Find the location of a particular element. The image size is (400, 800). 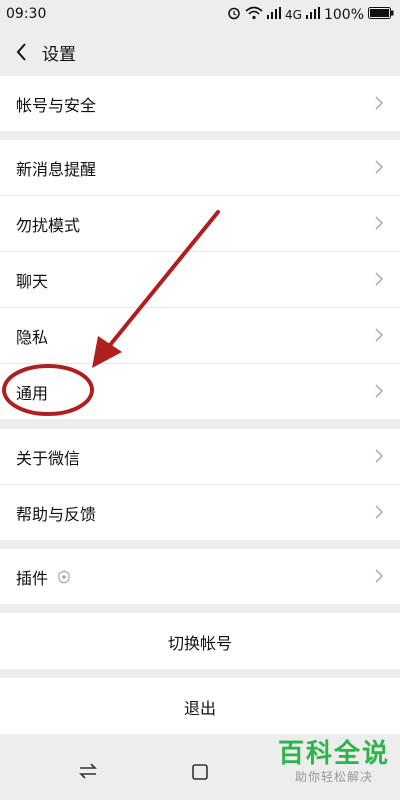

plugin-badge-icon is located at coordinates (64, 578).